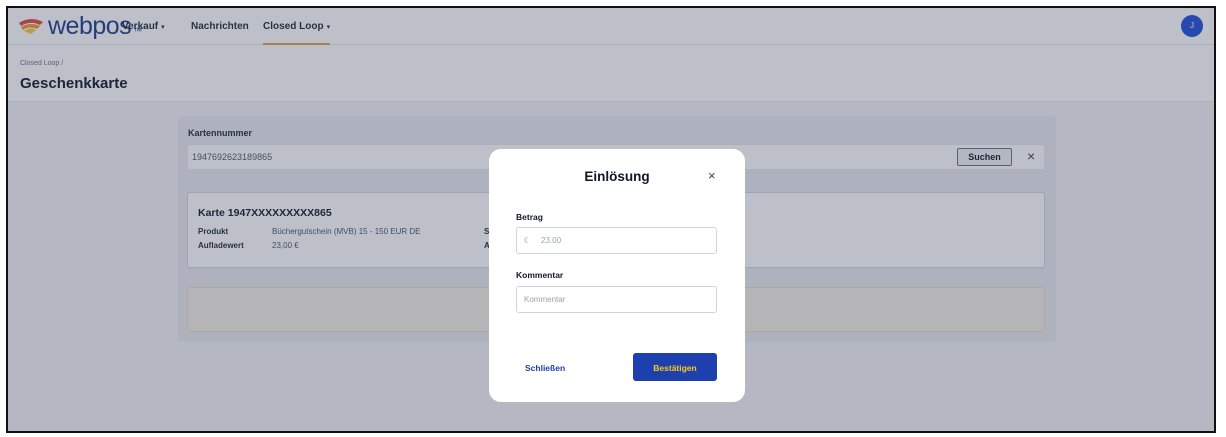 This screenshot has width=1226, height=437. I want to click on amount-input: € 23.00, so click(616, 240).